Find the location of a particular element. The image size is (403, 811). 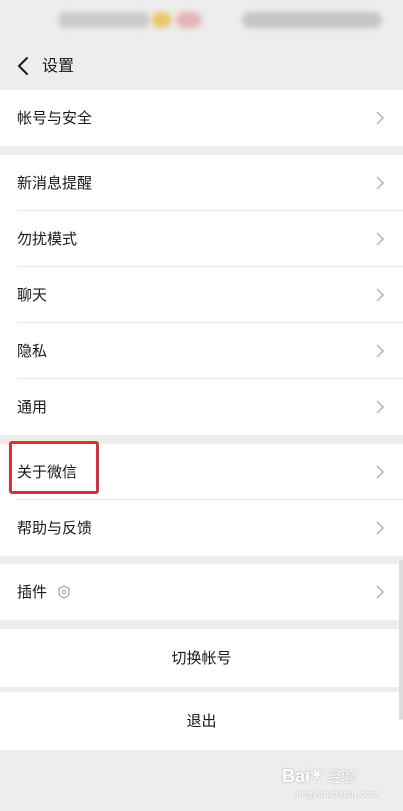

status-bar-blurred-yellow is located at coordinates (162, 20).